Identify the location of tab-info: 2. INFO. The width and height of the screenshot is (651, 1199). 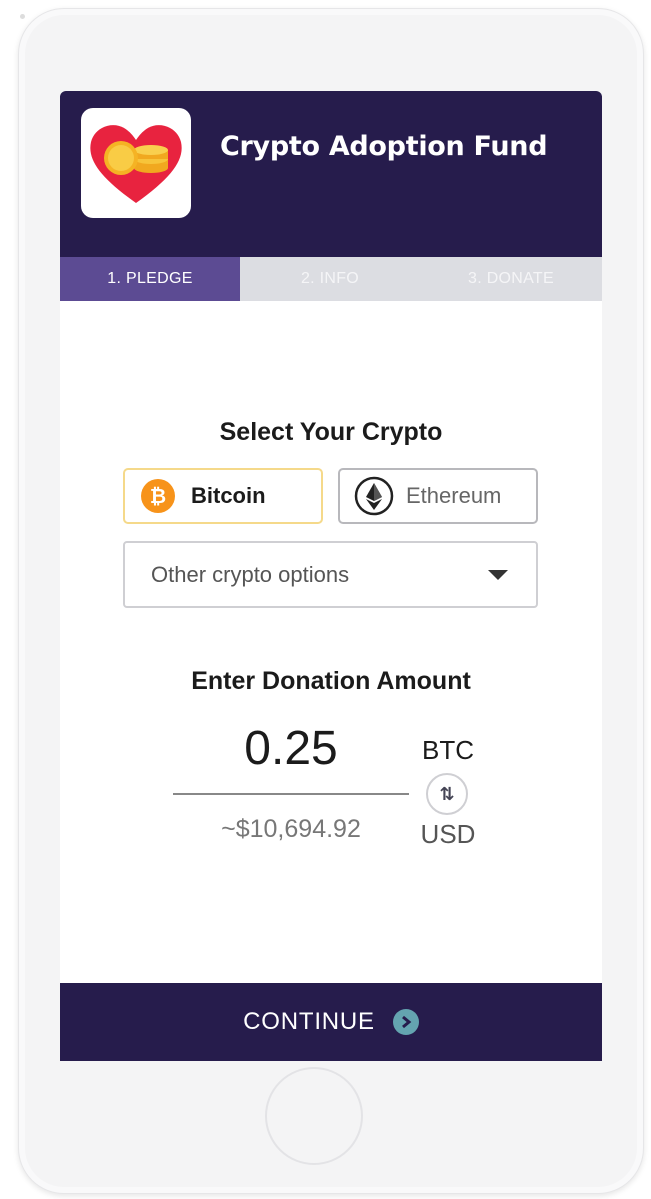
(330, 279).